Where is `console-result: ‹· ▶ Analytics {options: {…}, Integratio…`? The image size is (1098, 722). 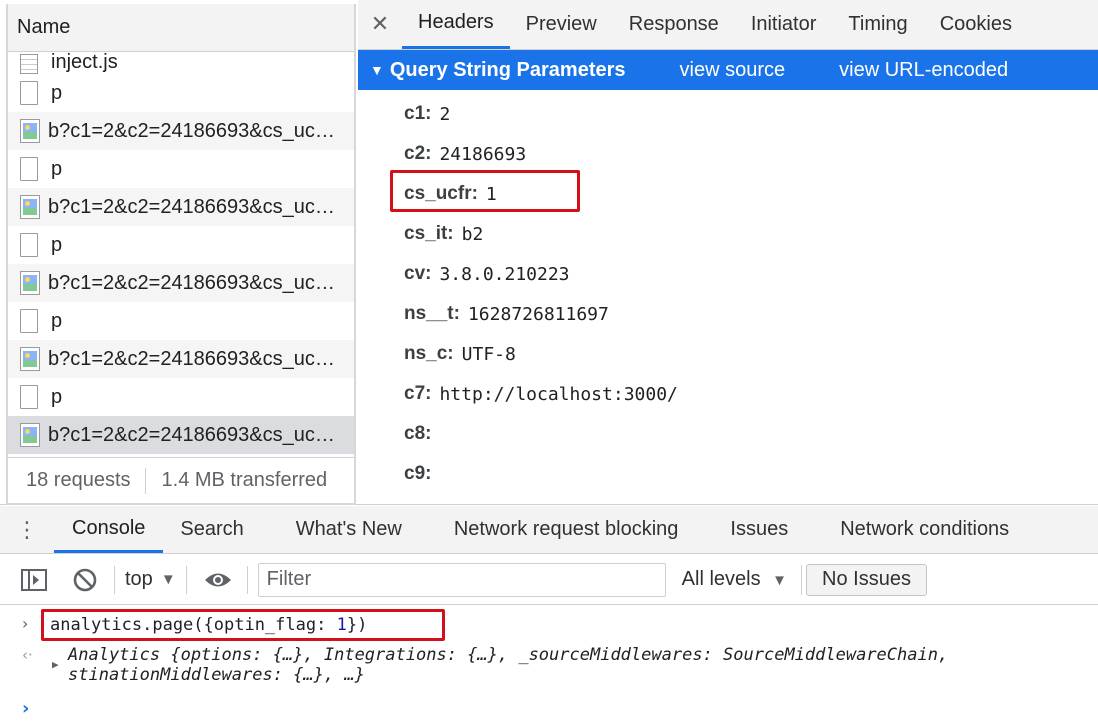
console-result: ‹· ▶ Analytics {options: {…}, Integratio… is located at coordinates (549, 667).